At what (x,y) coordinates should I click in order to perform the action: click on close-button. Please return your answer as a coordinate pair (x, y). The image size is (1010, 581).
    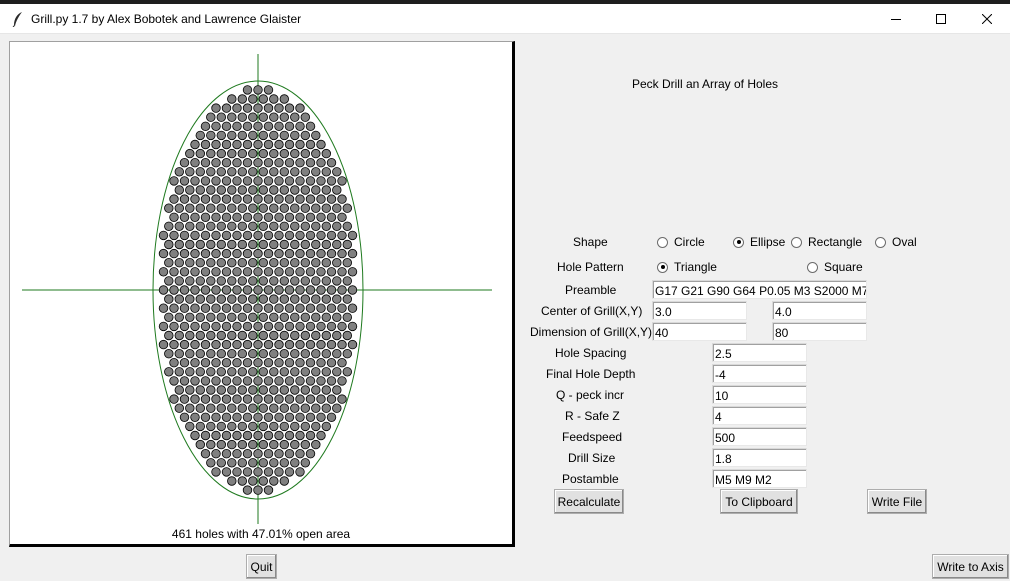
    Looking at the image, I should click on (987, 18).